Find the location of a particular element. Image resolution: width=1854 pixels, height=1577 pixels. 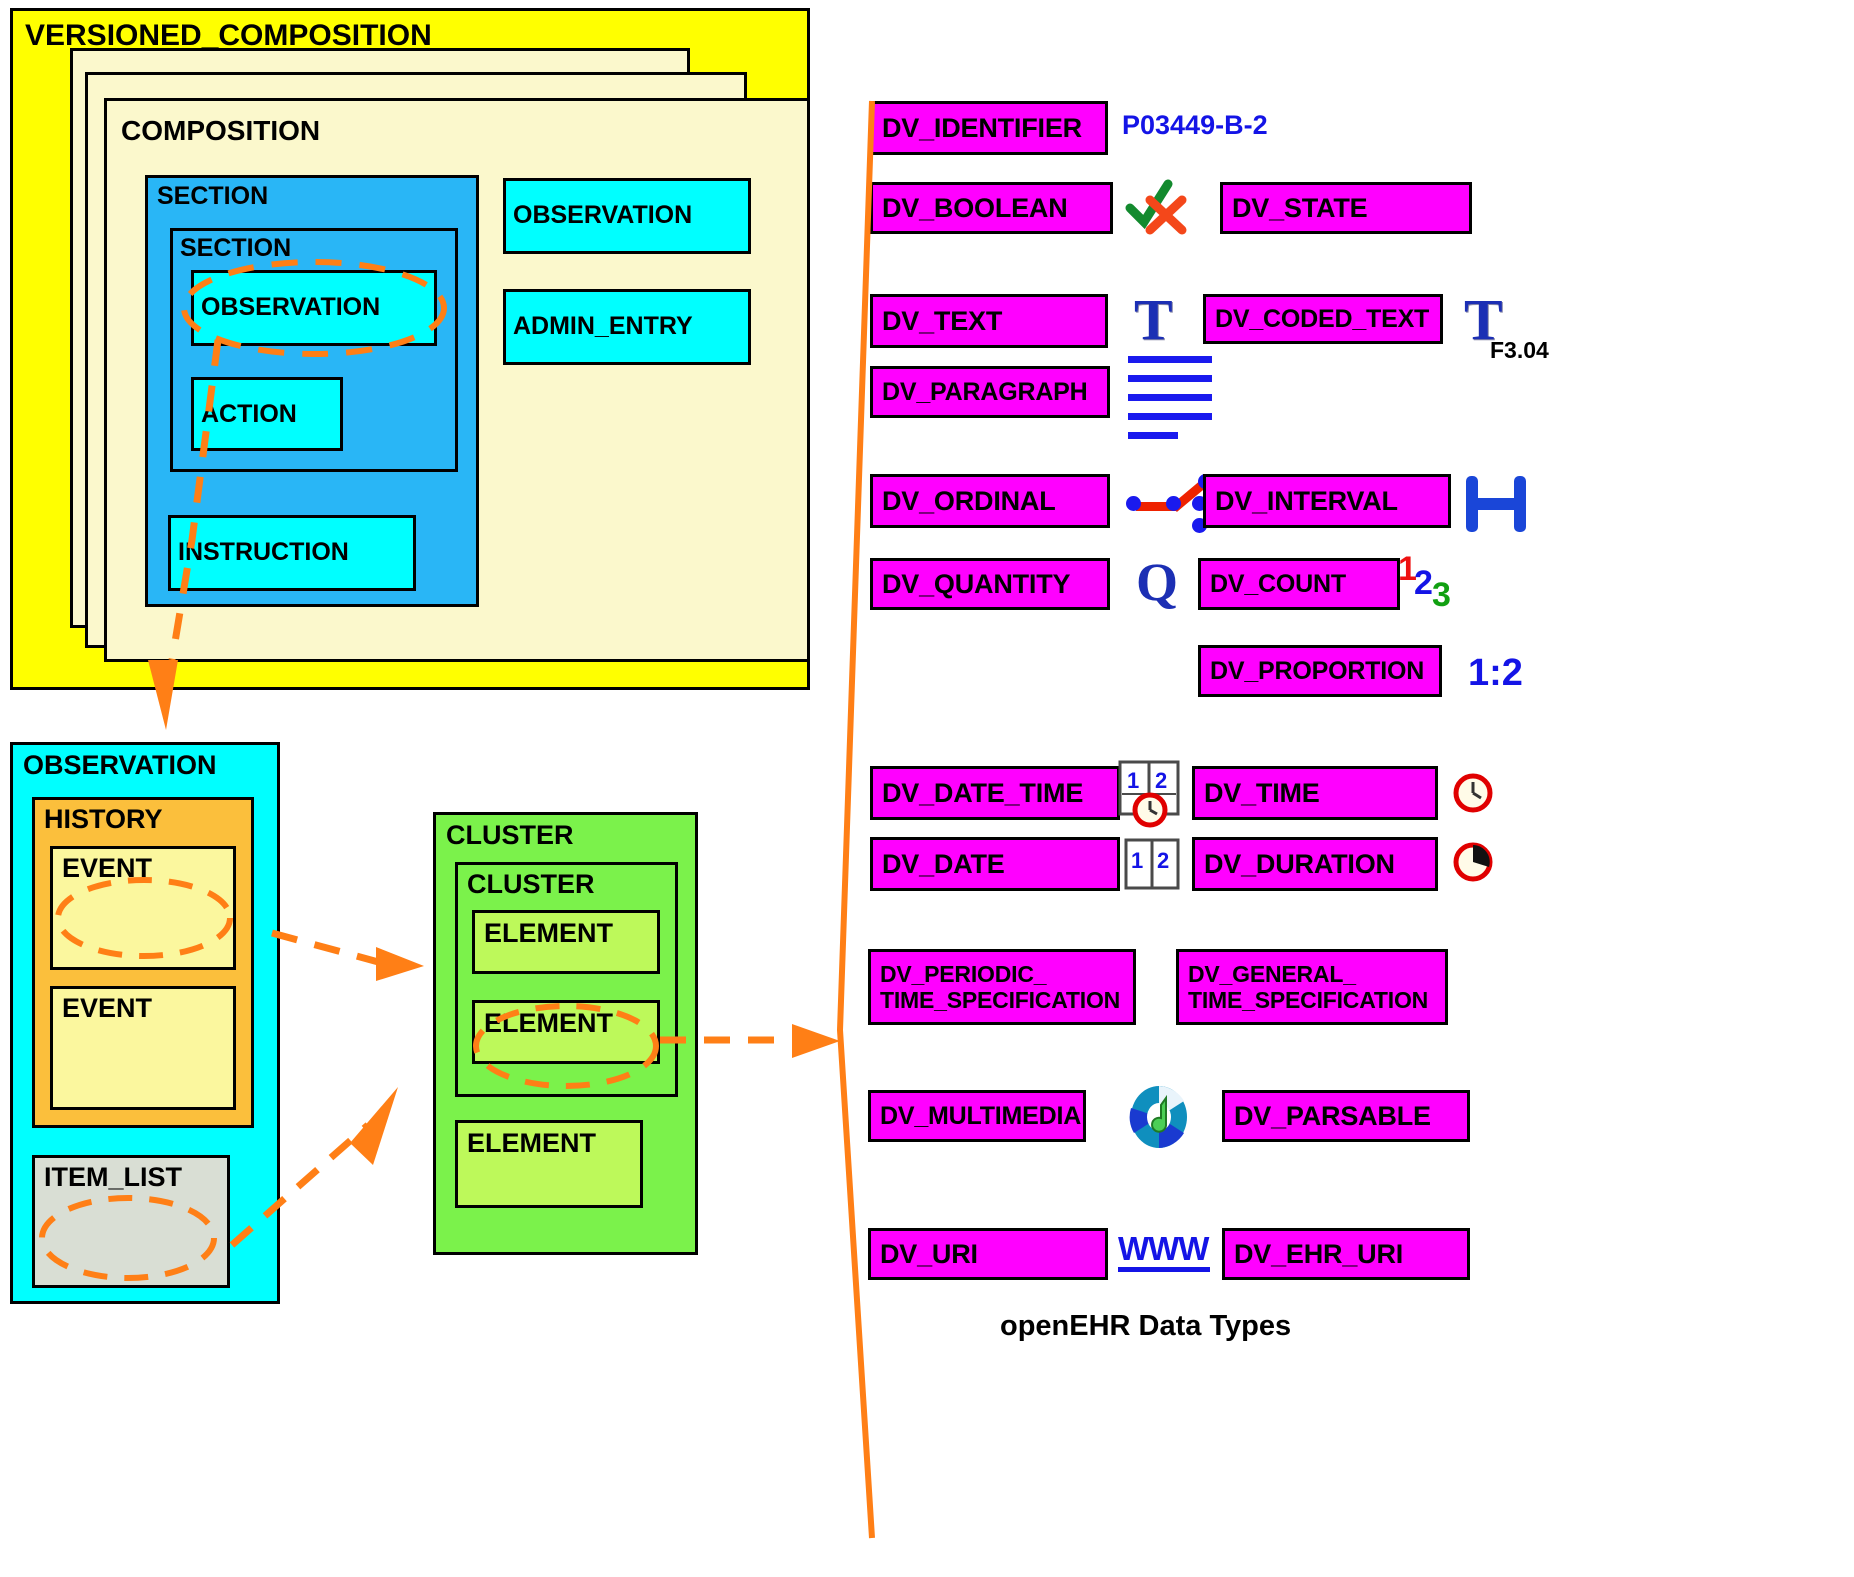

cluster-outer-label: CLUSTER is located at coordinates (510, 835).